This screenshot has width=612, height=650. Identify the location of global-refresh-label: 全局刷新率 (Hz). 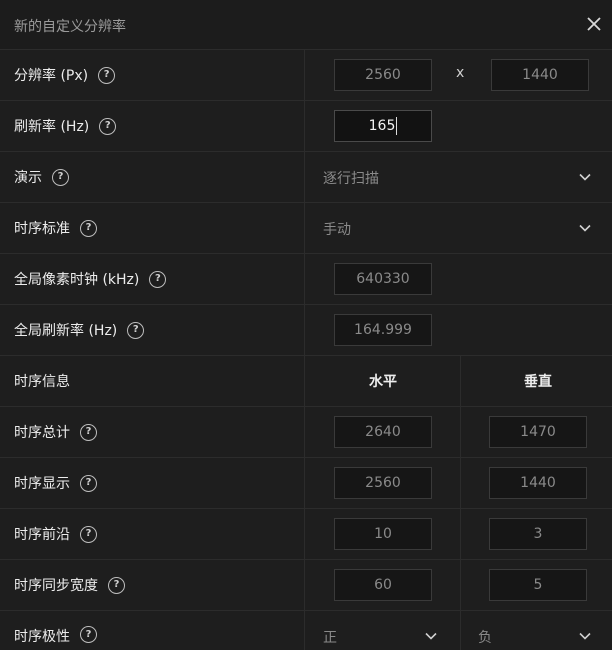
(66, 331).